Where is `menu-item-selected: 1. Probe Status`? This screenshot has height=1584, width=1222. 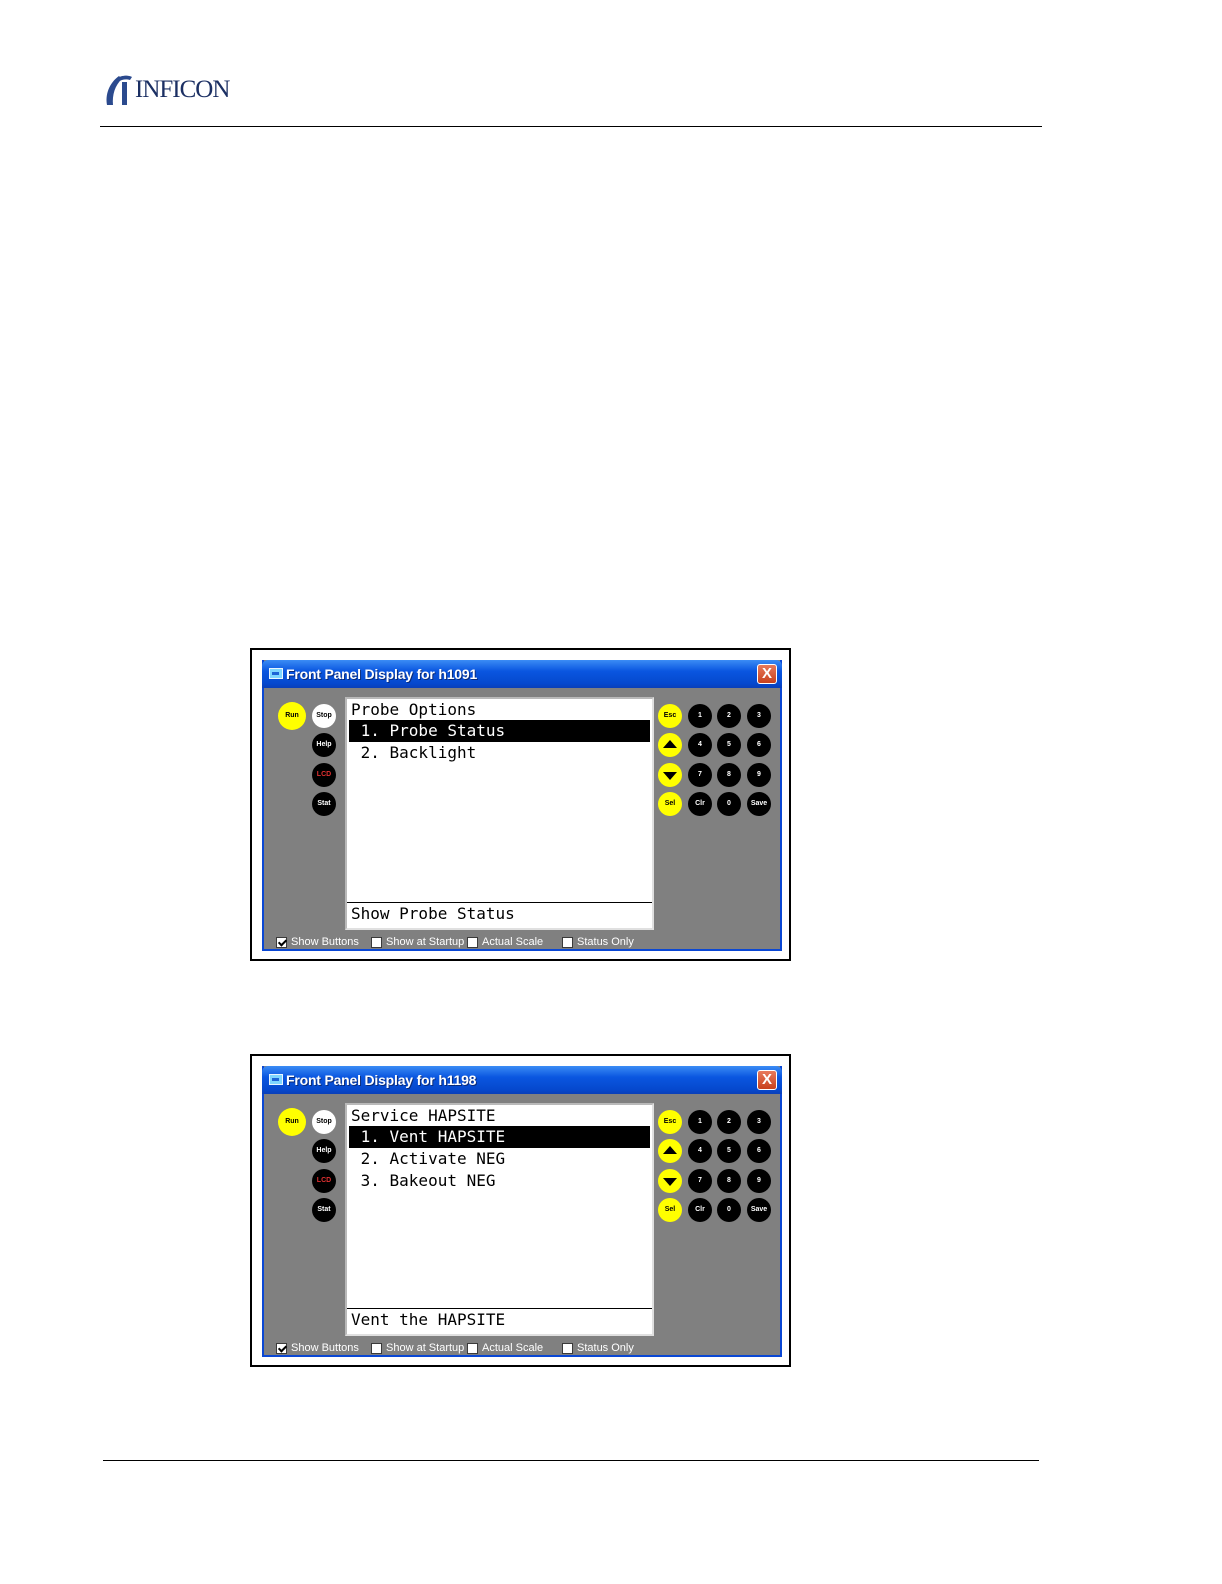 menu-item-selected: 1. Probe Status is located at coordinates (499, 731).